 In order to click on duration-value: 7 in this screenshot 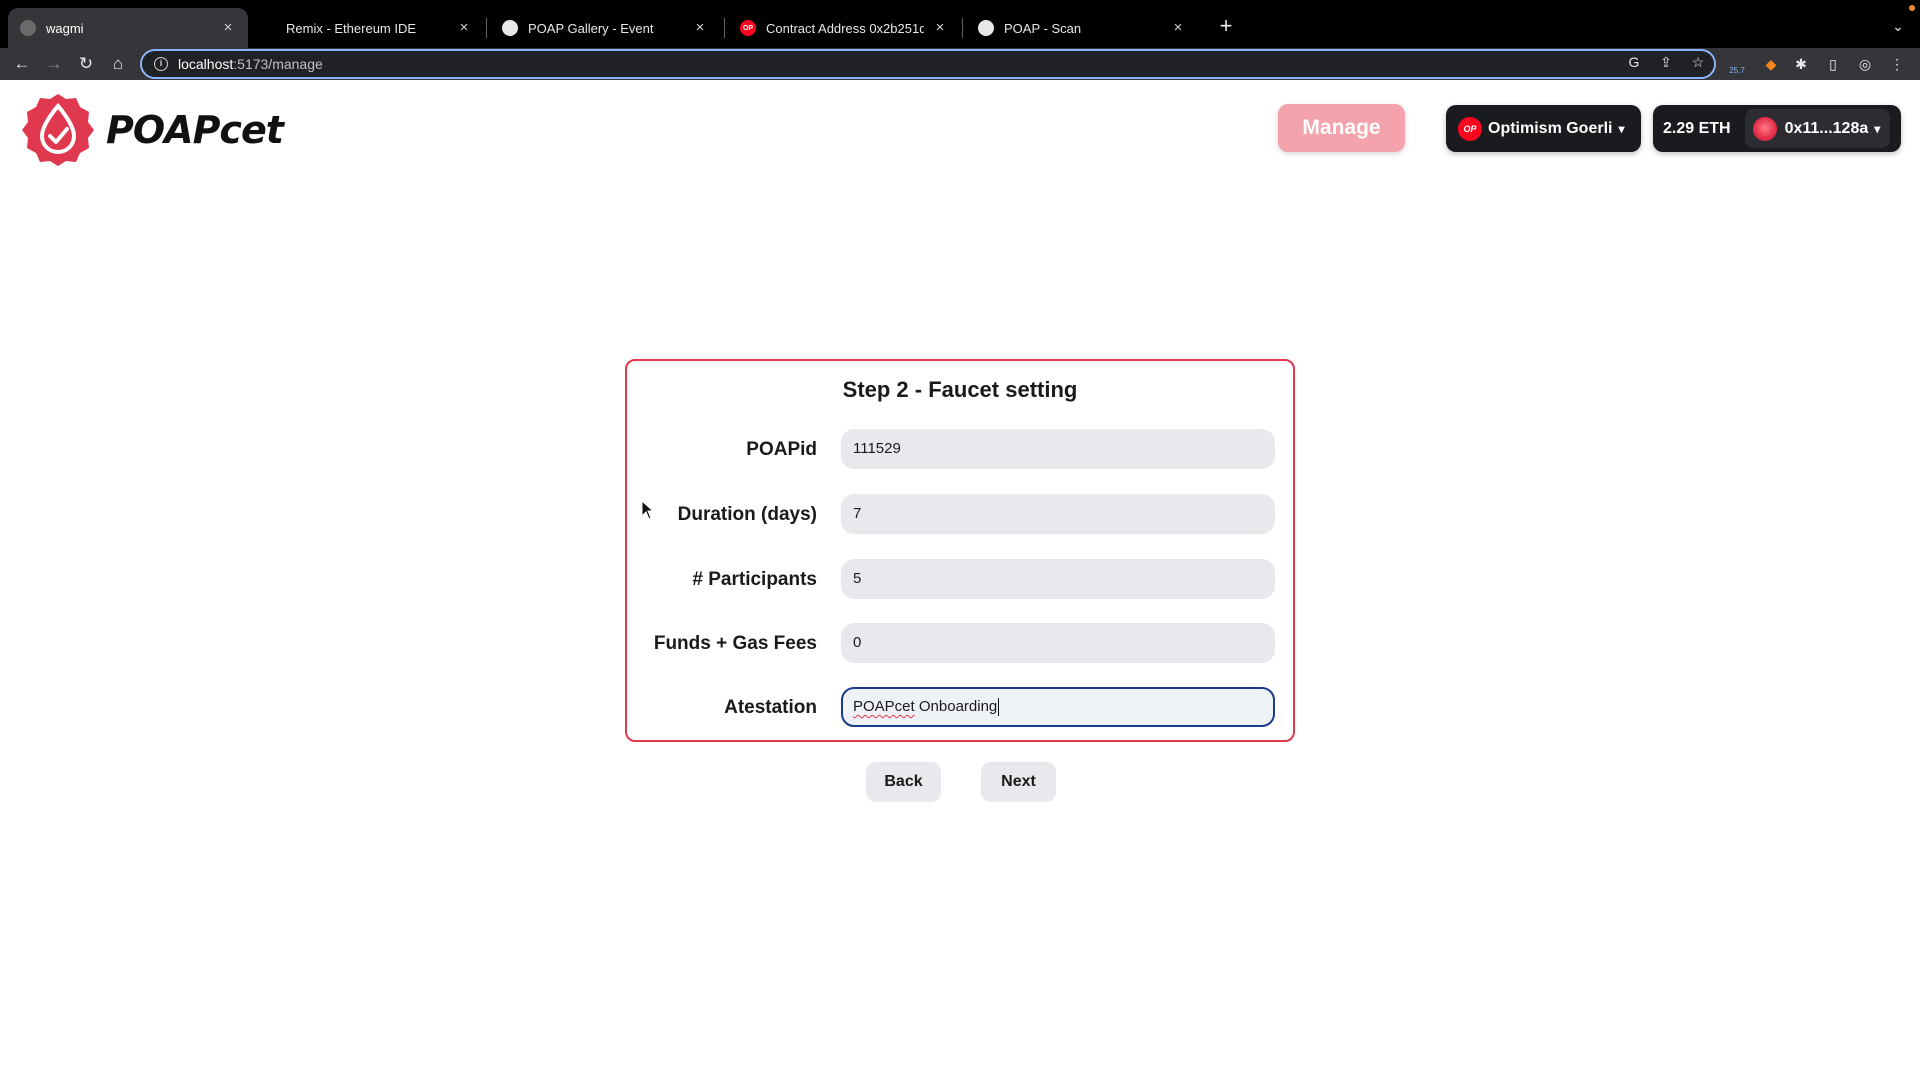, I will do `click(857, 513)`.